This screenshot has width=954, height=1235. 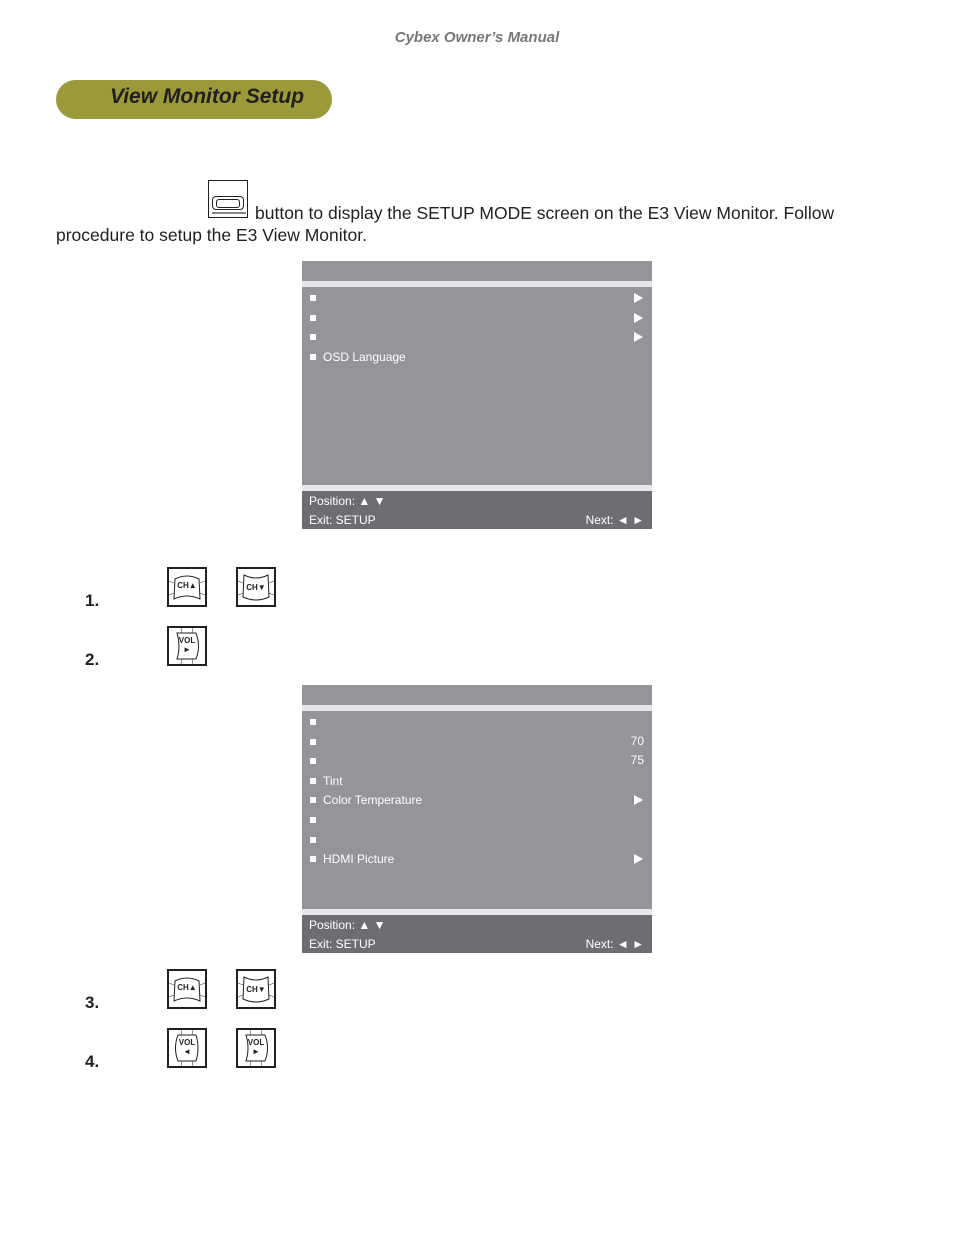 I want to click on osd-item-label: HDMI Picture, so click(x=359, y=859).